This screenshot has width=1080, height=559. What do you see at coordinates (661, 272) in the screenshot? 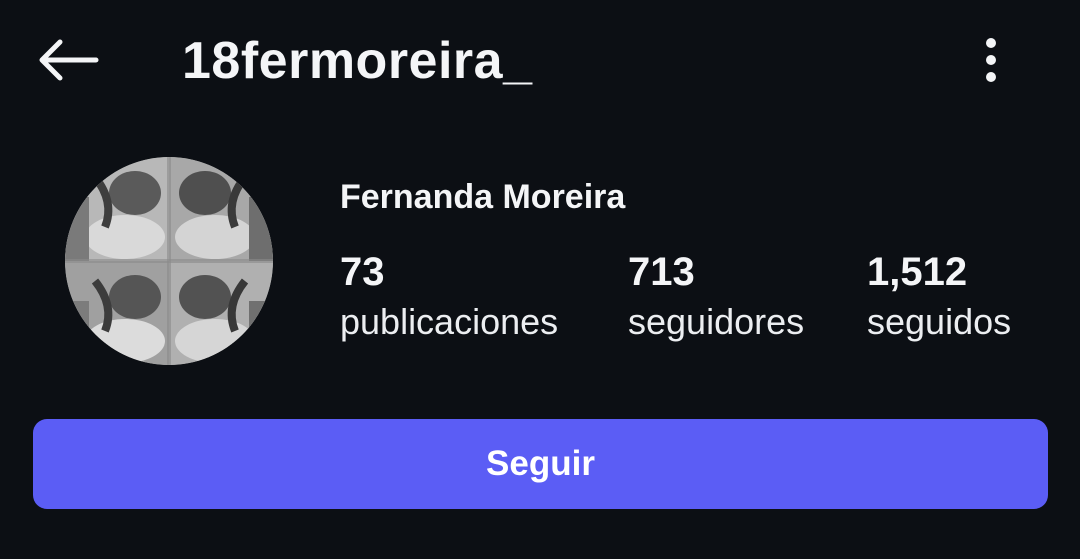
I see `followers-count: 713` at bounding box center [661, 272].